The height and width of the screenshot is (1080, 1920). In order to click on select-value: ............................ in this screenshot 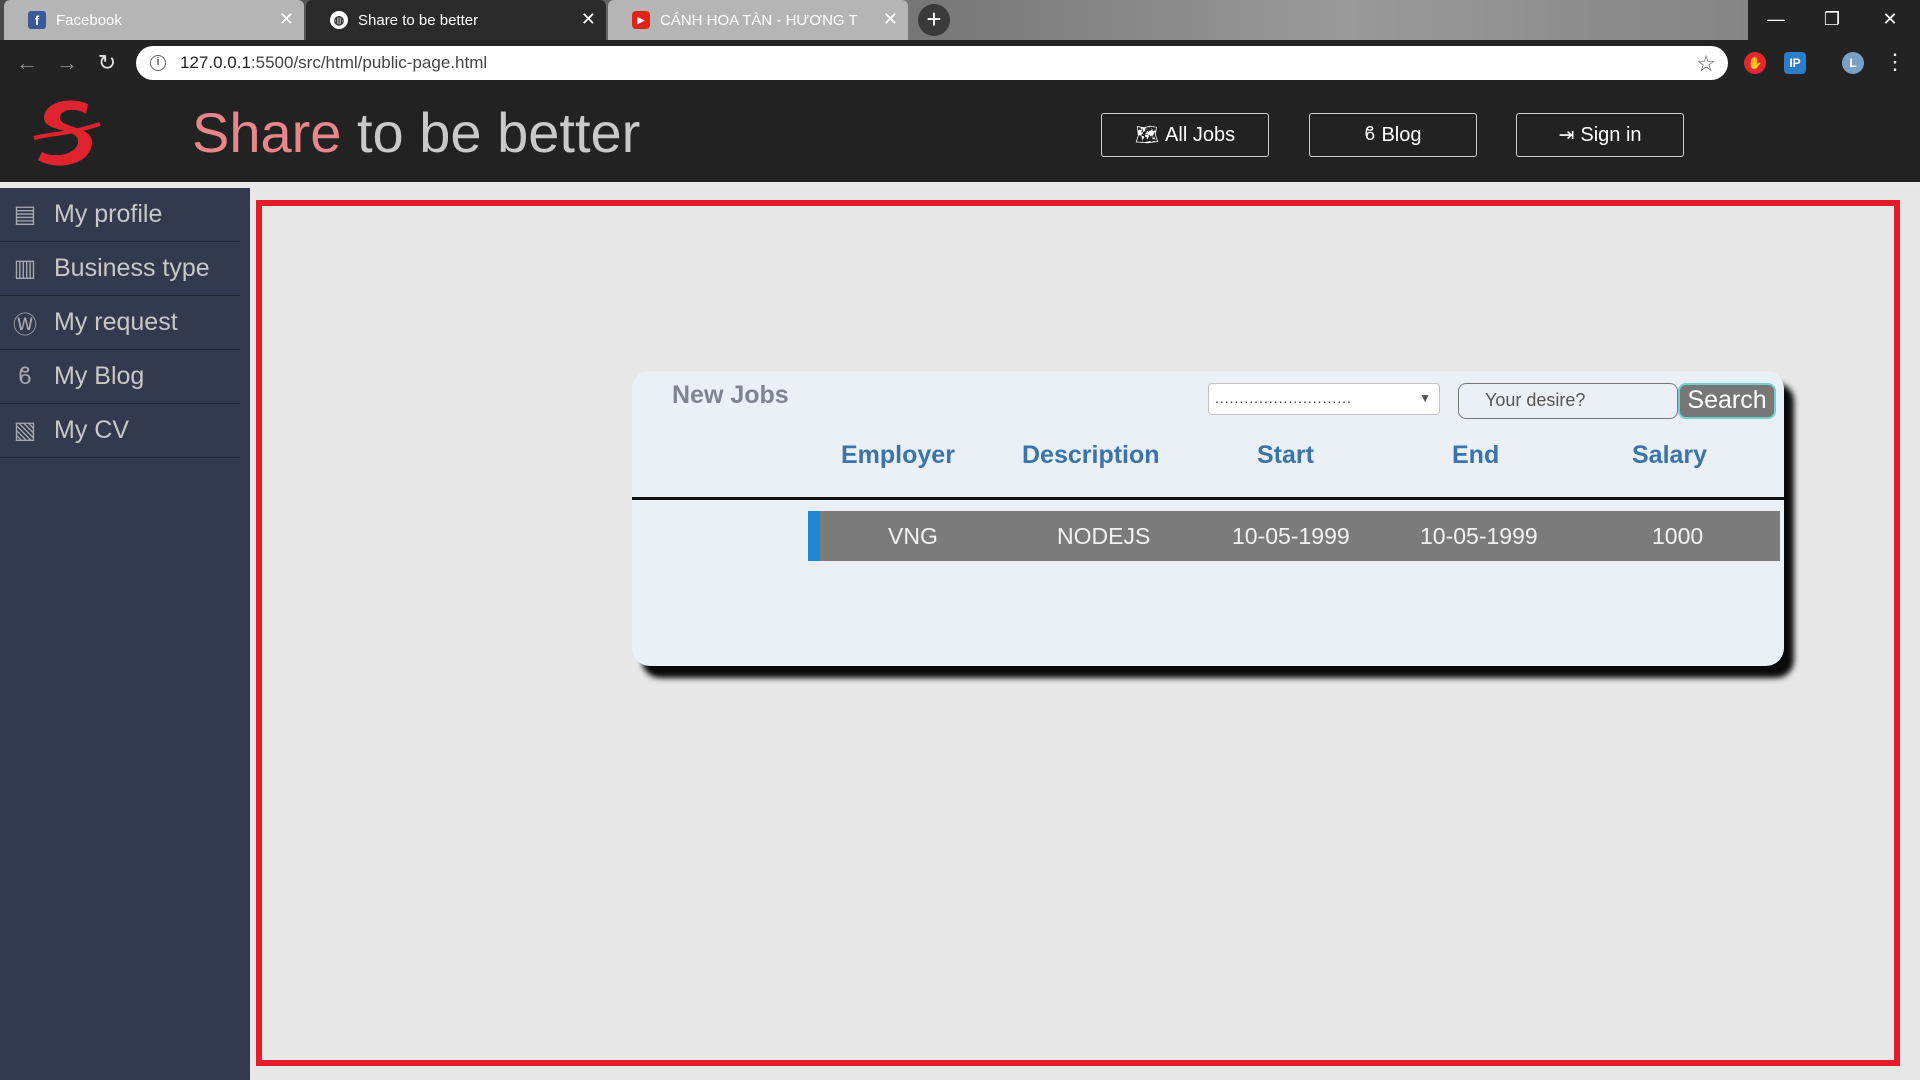, I will do `click(1283, 398)`.